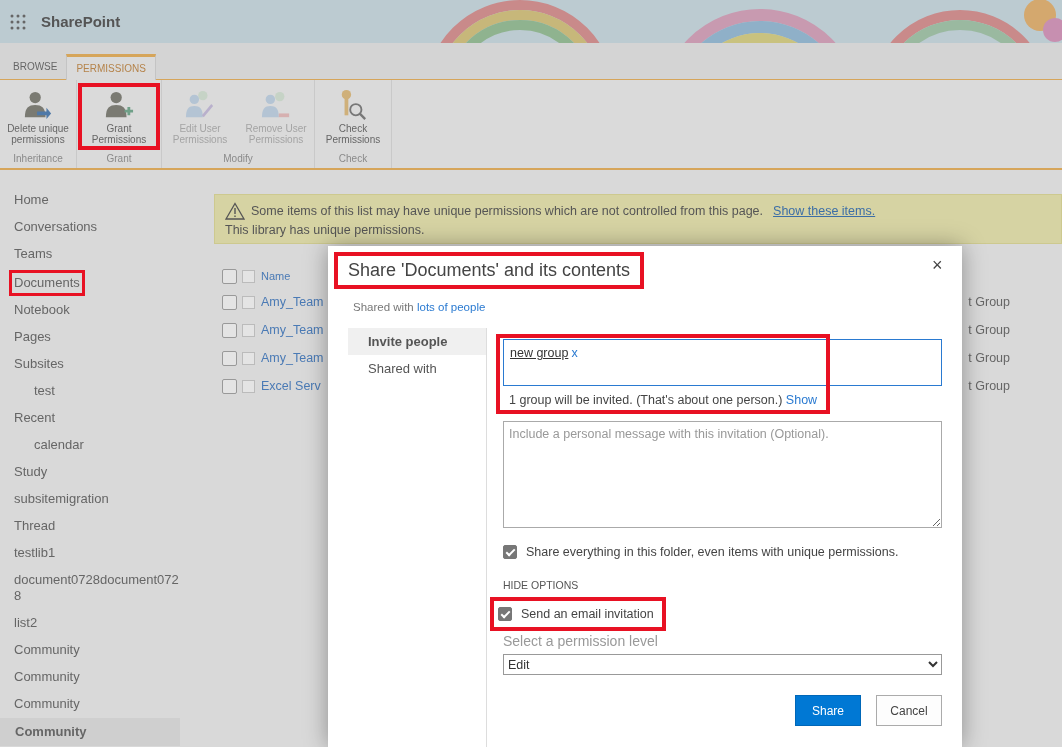 The image size is (1062, 747). What do you see at coordinates (539, 353) in the screenshot?
I see `recipient-name: new group` at bounding box center [539, 353].